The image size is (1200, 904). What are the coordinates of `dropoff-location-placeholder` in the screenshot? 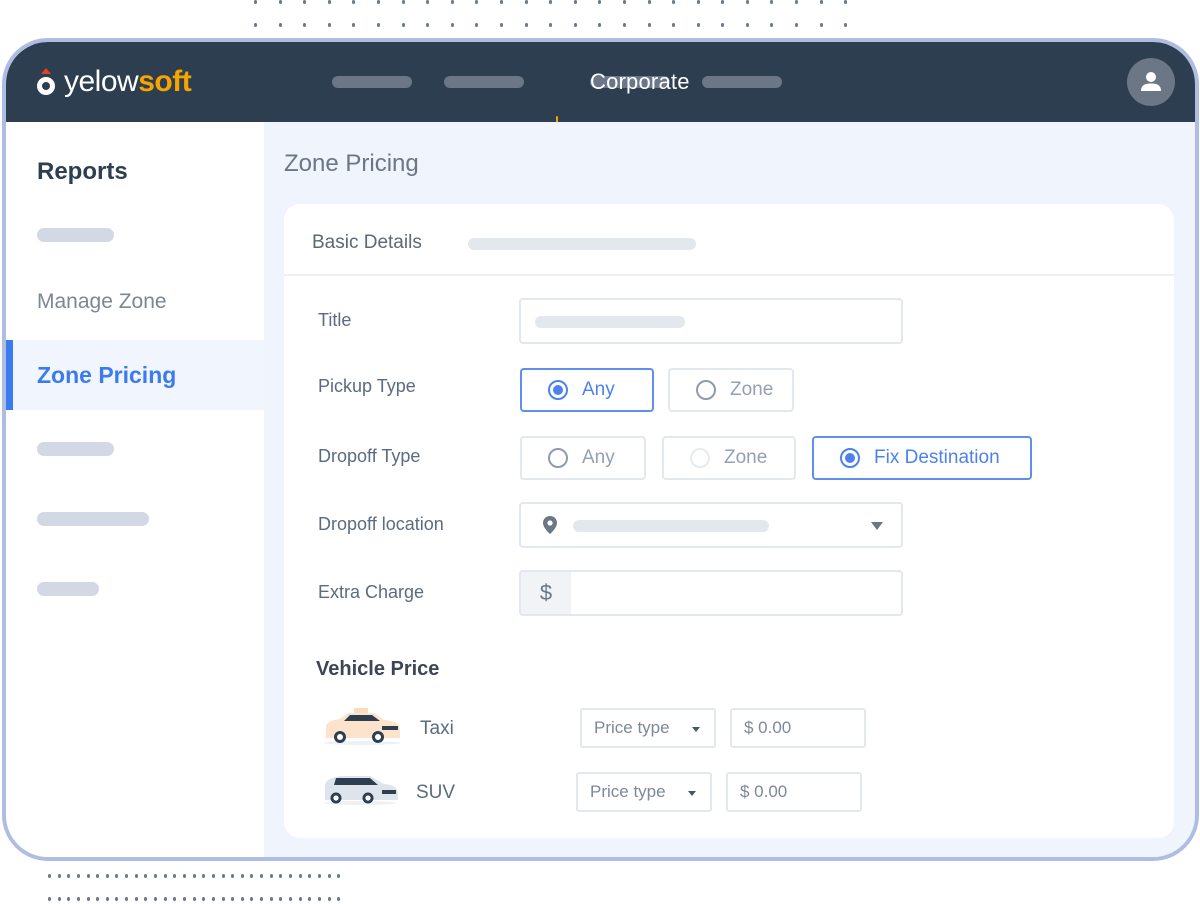 It's located at (671, 526).